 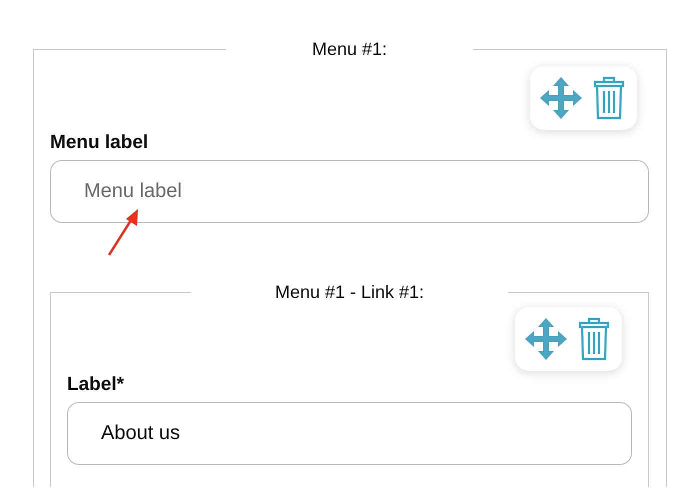 I want to click on field-label: Label*, so click(x=96, y=385).